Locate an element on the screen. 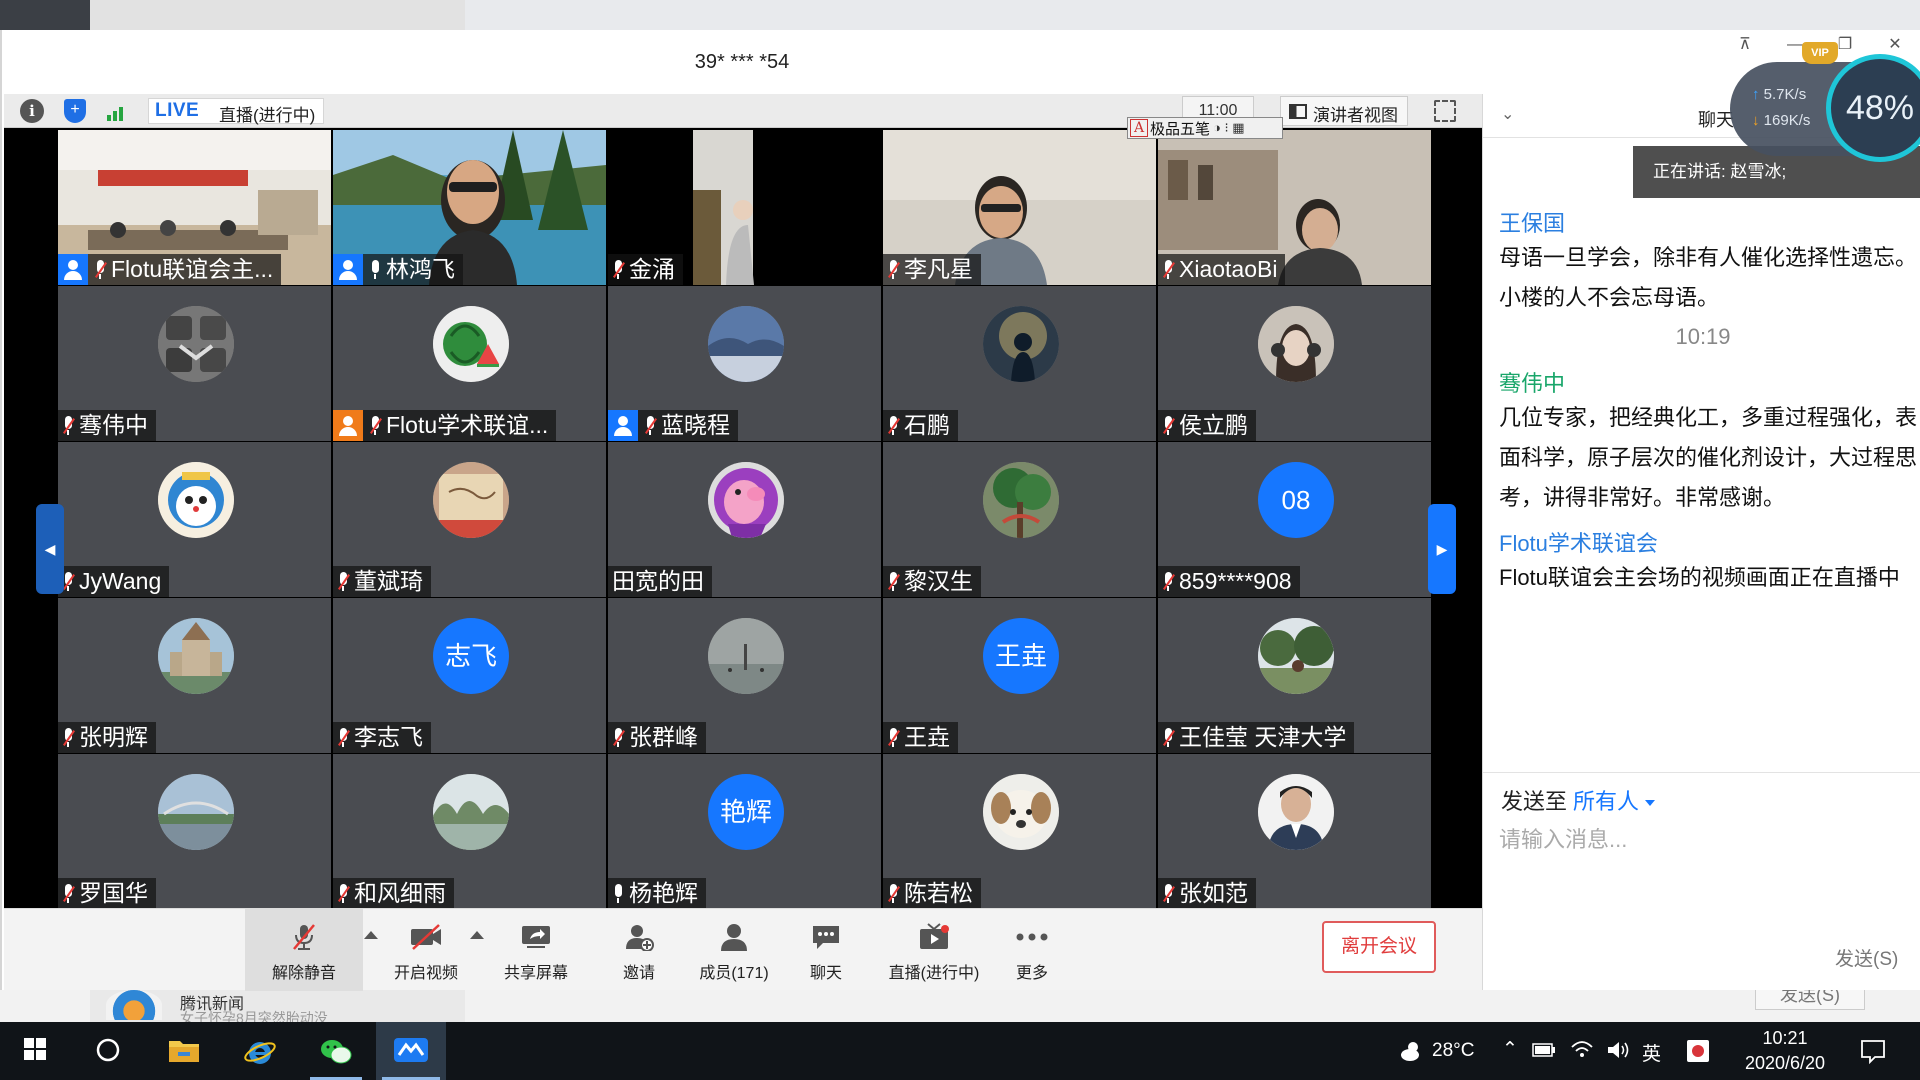 The height and width of the screenshot is (1080, 1920). participant-name: 张群峰 is located at coordinates (663, 737).